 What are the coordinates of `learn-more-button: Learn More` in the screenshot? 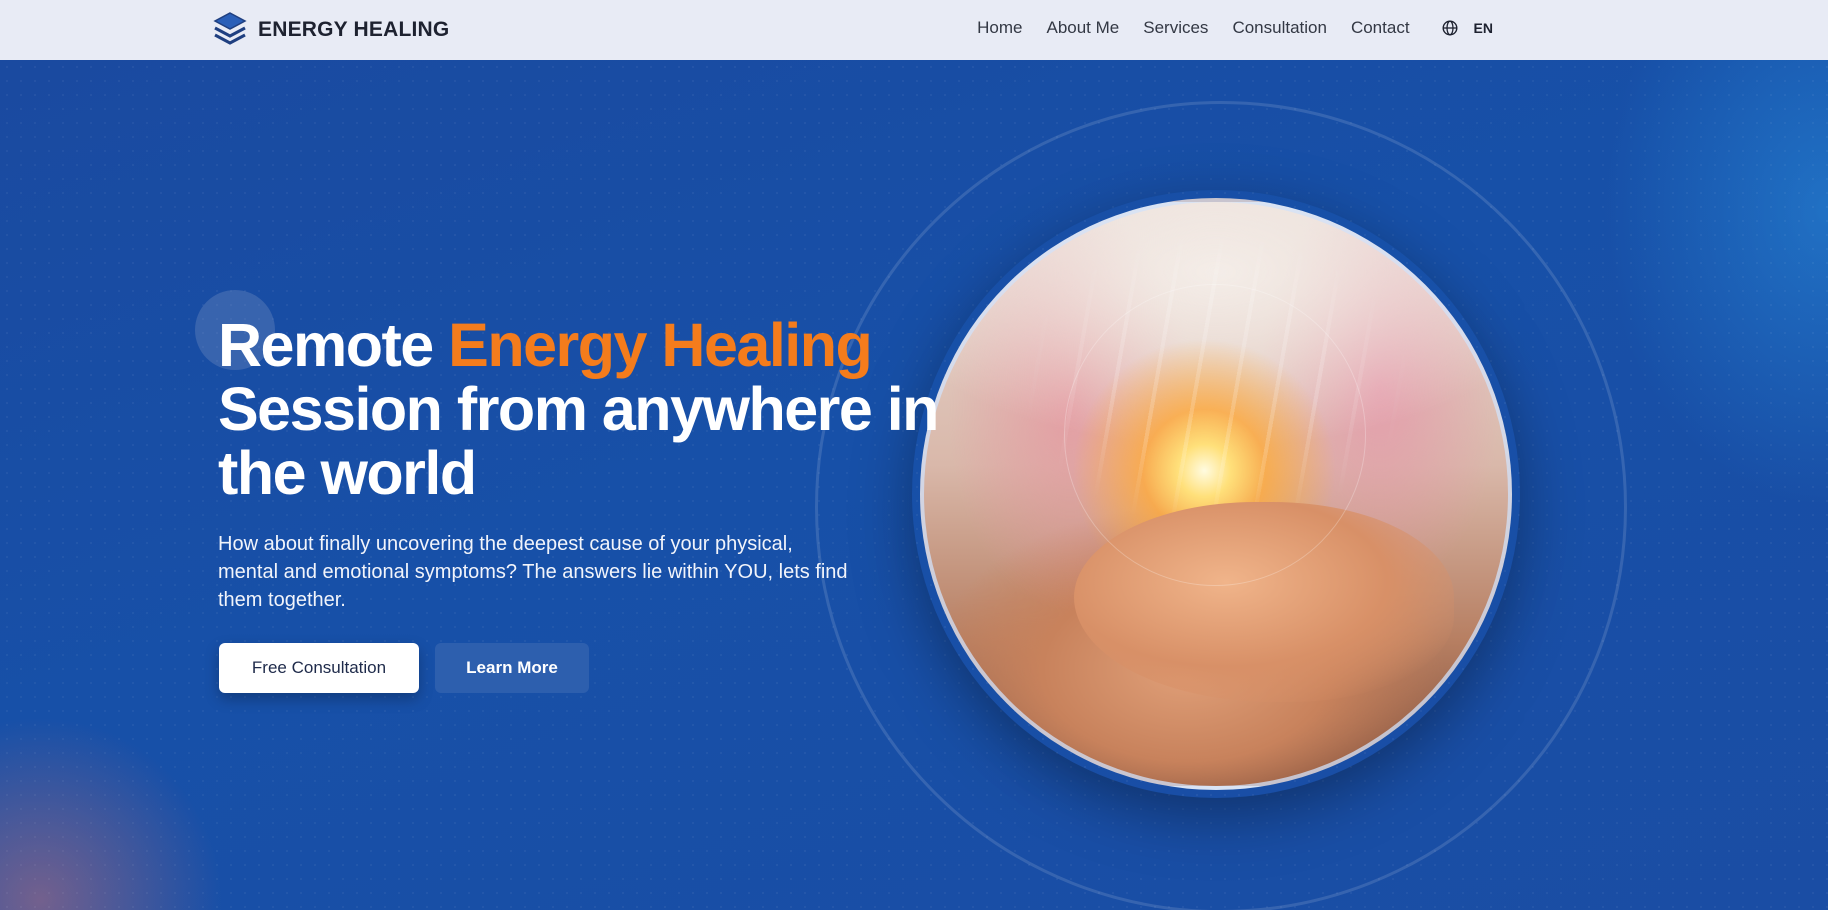 It's located at (512, 668).